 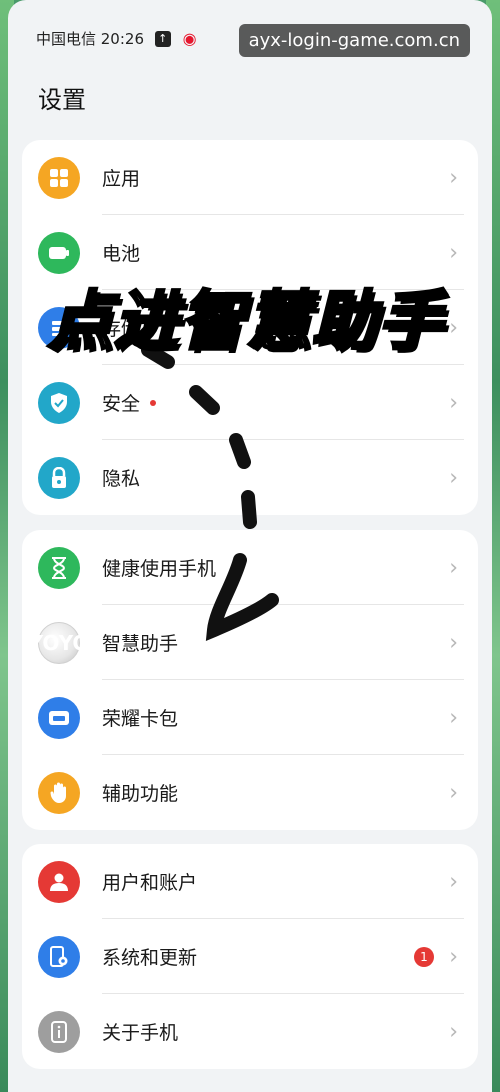 What do you see at coordinates (245, 322) in the screenshot?
I see `instruction-overlay: 点进智慧助手` at bounding box center [245, 322].